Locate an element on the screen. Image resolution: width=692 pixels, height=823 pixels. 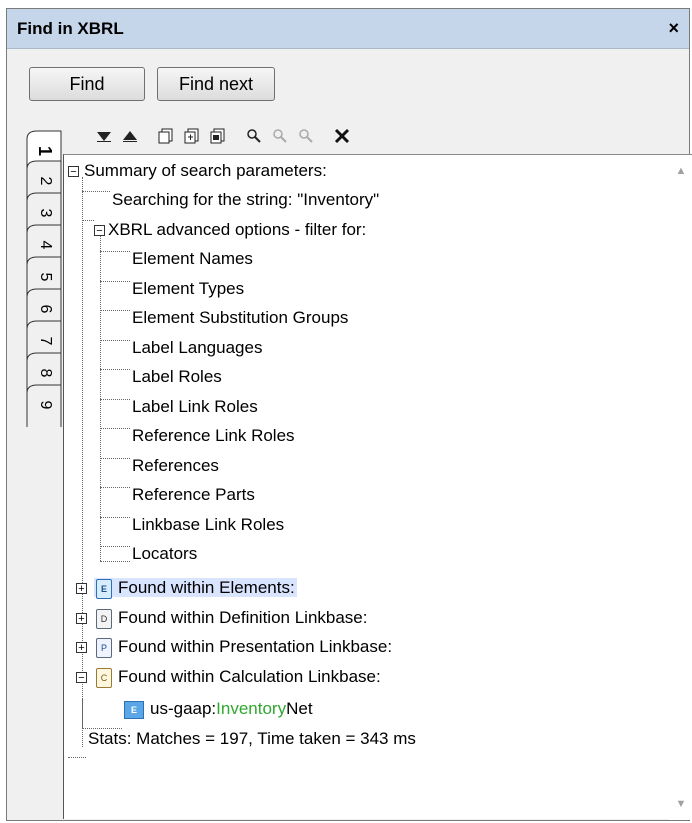
element-icon: E is located at coordinates (134, 709).